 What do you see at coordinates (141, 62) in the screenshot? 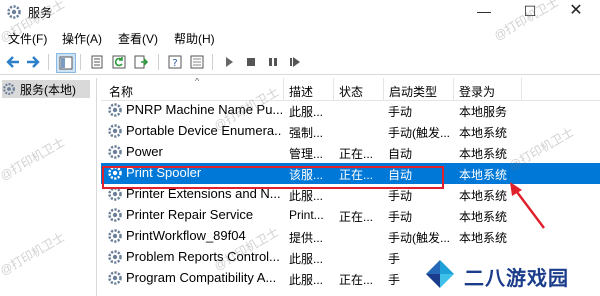
I see `export-list-icon` at bounding box center [141, 62].